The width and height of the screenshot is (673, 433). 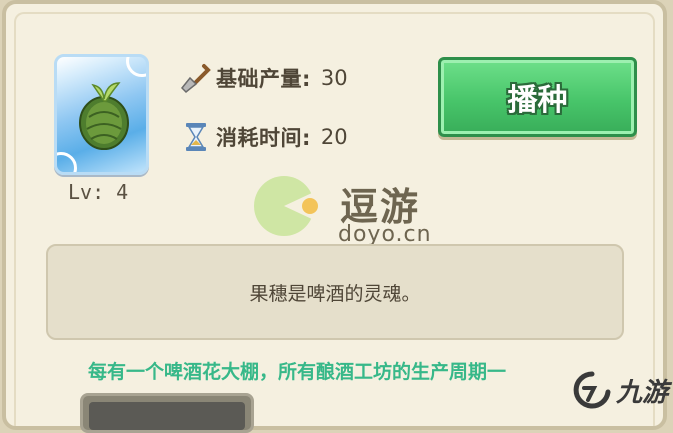 I want to click on time-cost-stat: 消耗时间: 20, so click(x=264, y=137).